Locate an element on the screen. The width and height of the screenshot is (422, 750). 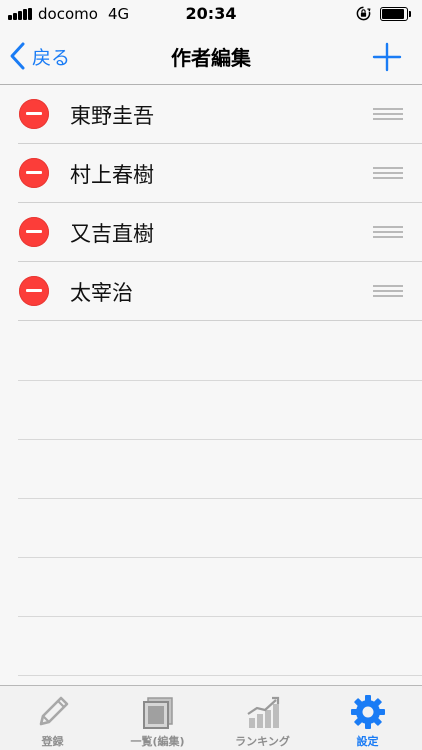
tab-bar: 登録 一覧(編集) ランキング 設定 is located at coordinates (211, 717).